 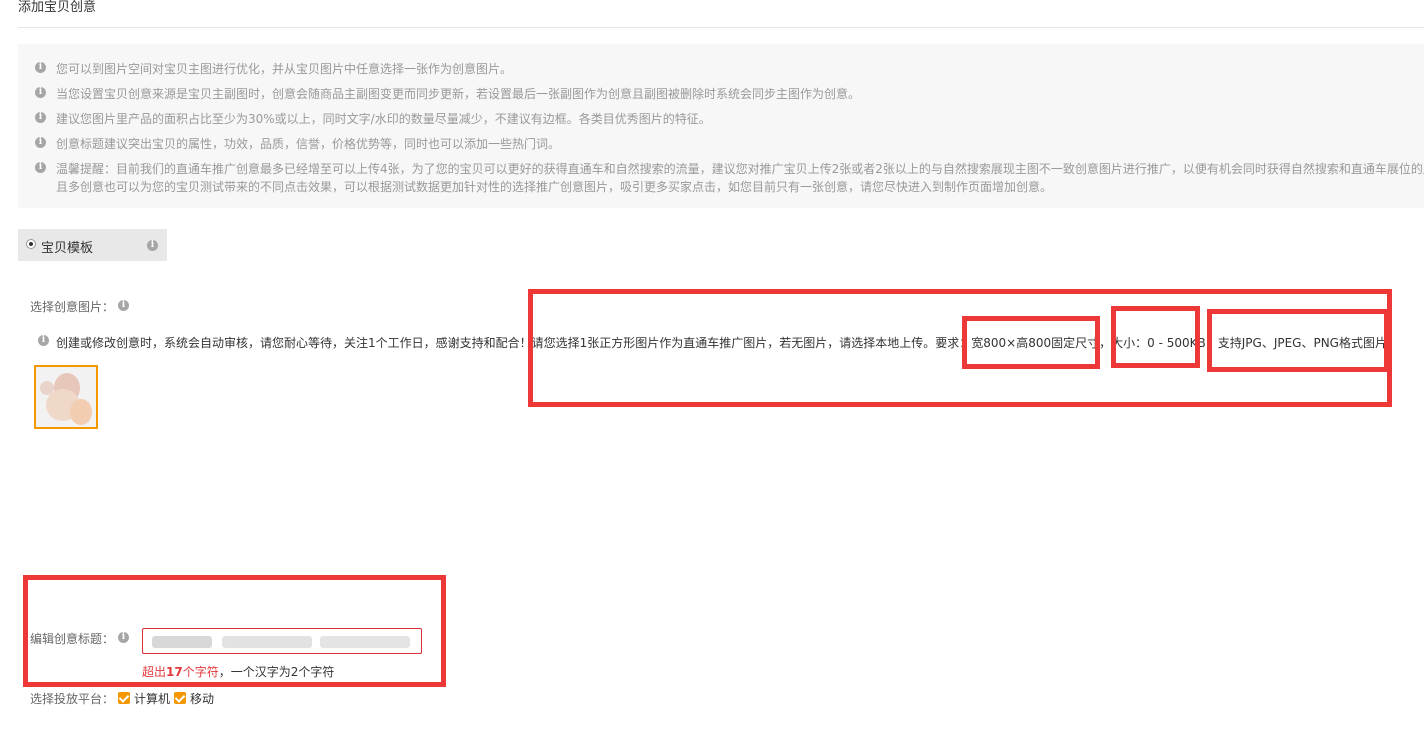 What do you see at coordinates (174, 672) in the screenshot?
I see `hint-count: 17` at bounding box center [174, 672].